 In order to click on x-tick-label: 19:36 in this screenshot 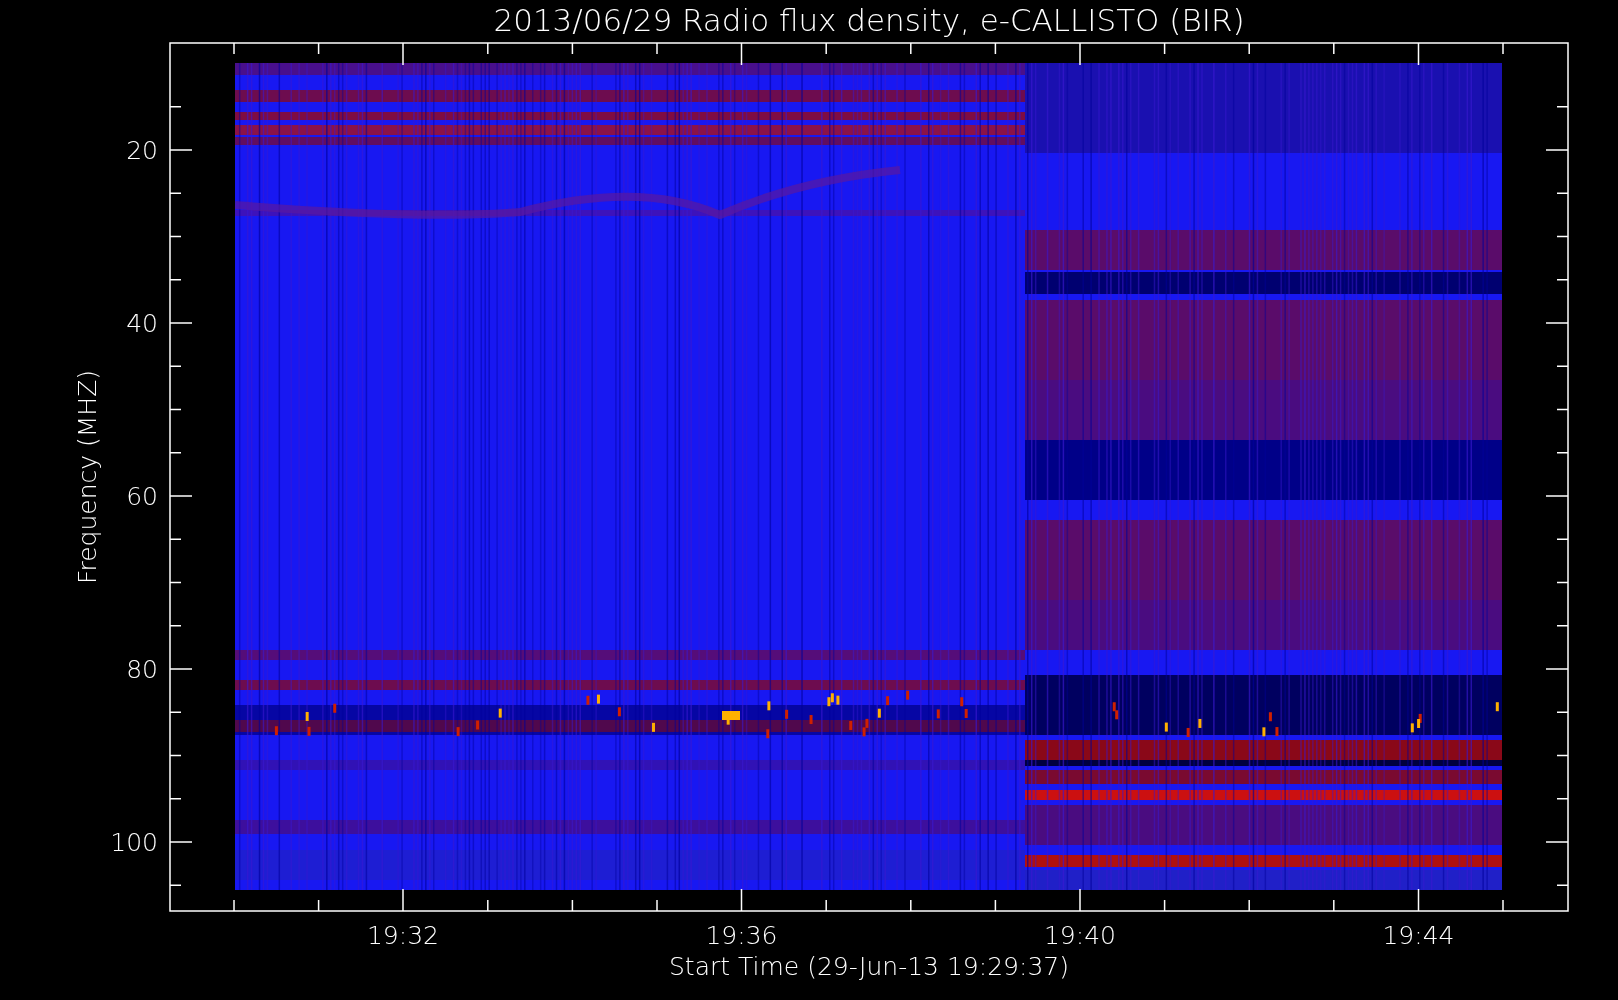, I will do `click(741, 935)`.